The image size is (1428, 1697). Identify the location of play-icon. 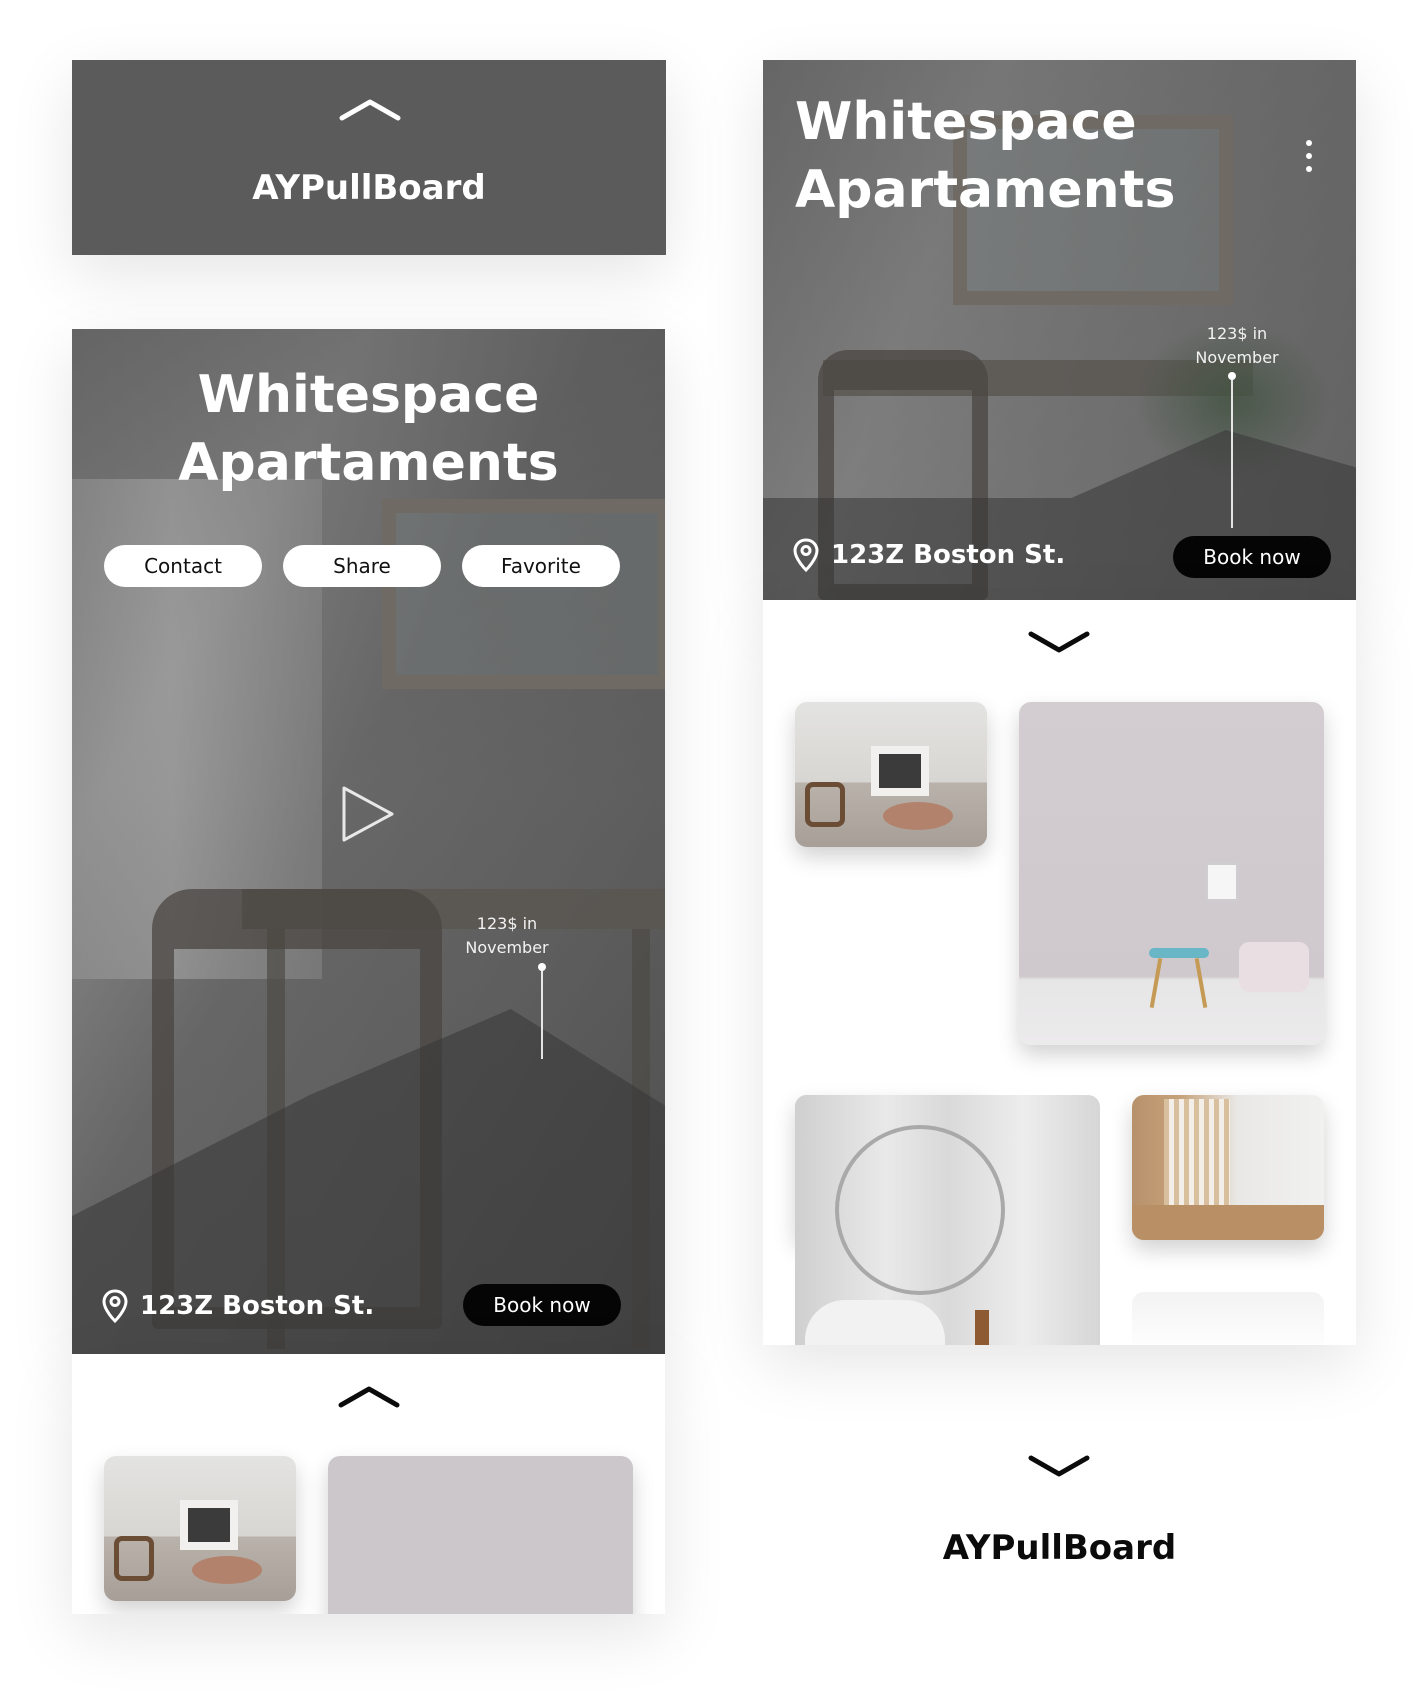
(368, 814).